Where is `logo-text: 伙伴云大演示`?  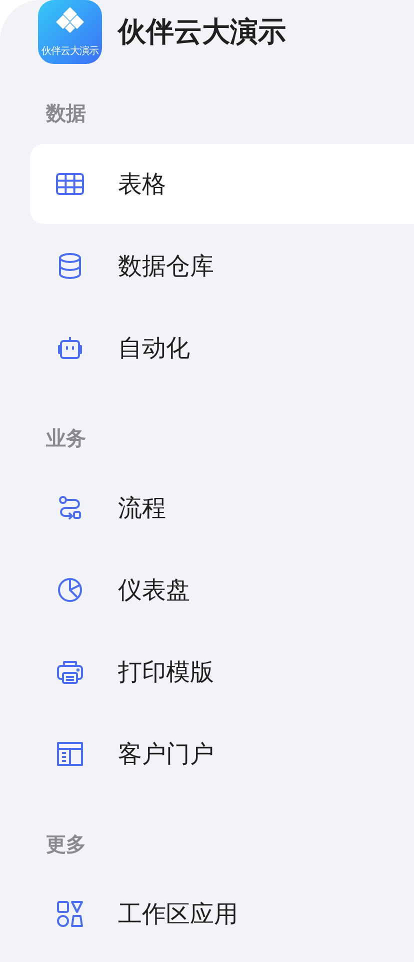
logo-text: 伙伴云大演示 is located at coordinates (70, 52).